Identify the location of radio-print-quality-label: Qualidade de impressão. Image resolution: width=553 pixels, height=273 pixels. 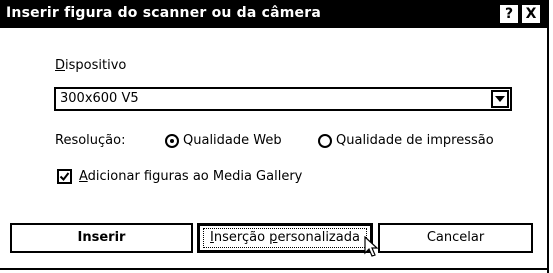
(415, 140).